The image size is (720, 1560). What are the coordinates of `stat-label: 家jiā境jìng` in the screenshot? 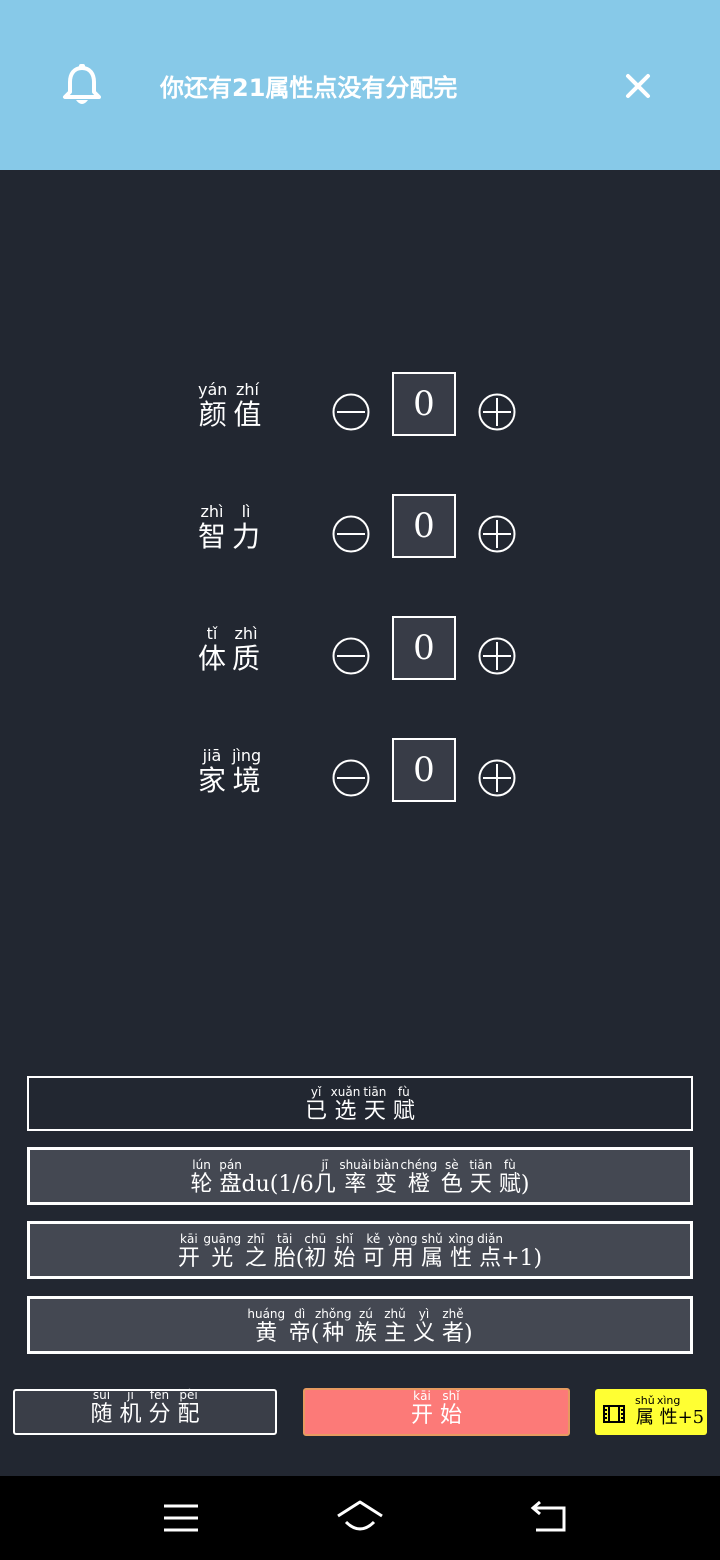 It's located at (230, 771).